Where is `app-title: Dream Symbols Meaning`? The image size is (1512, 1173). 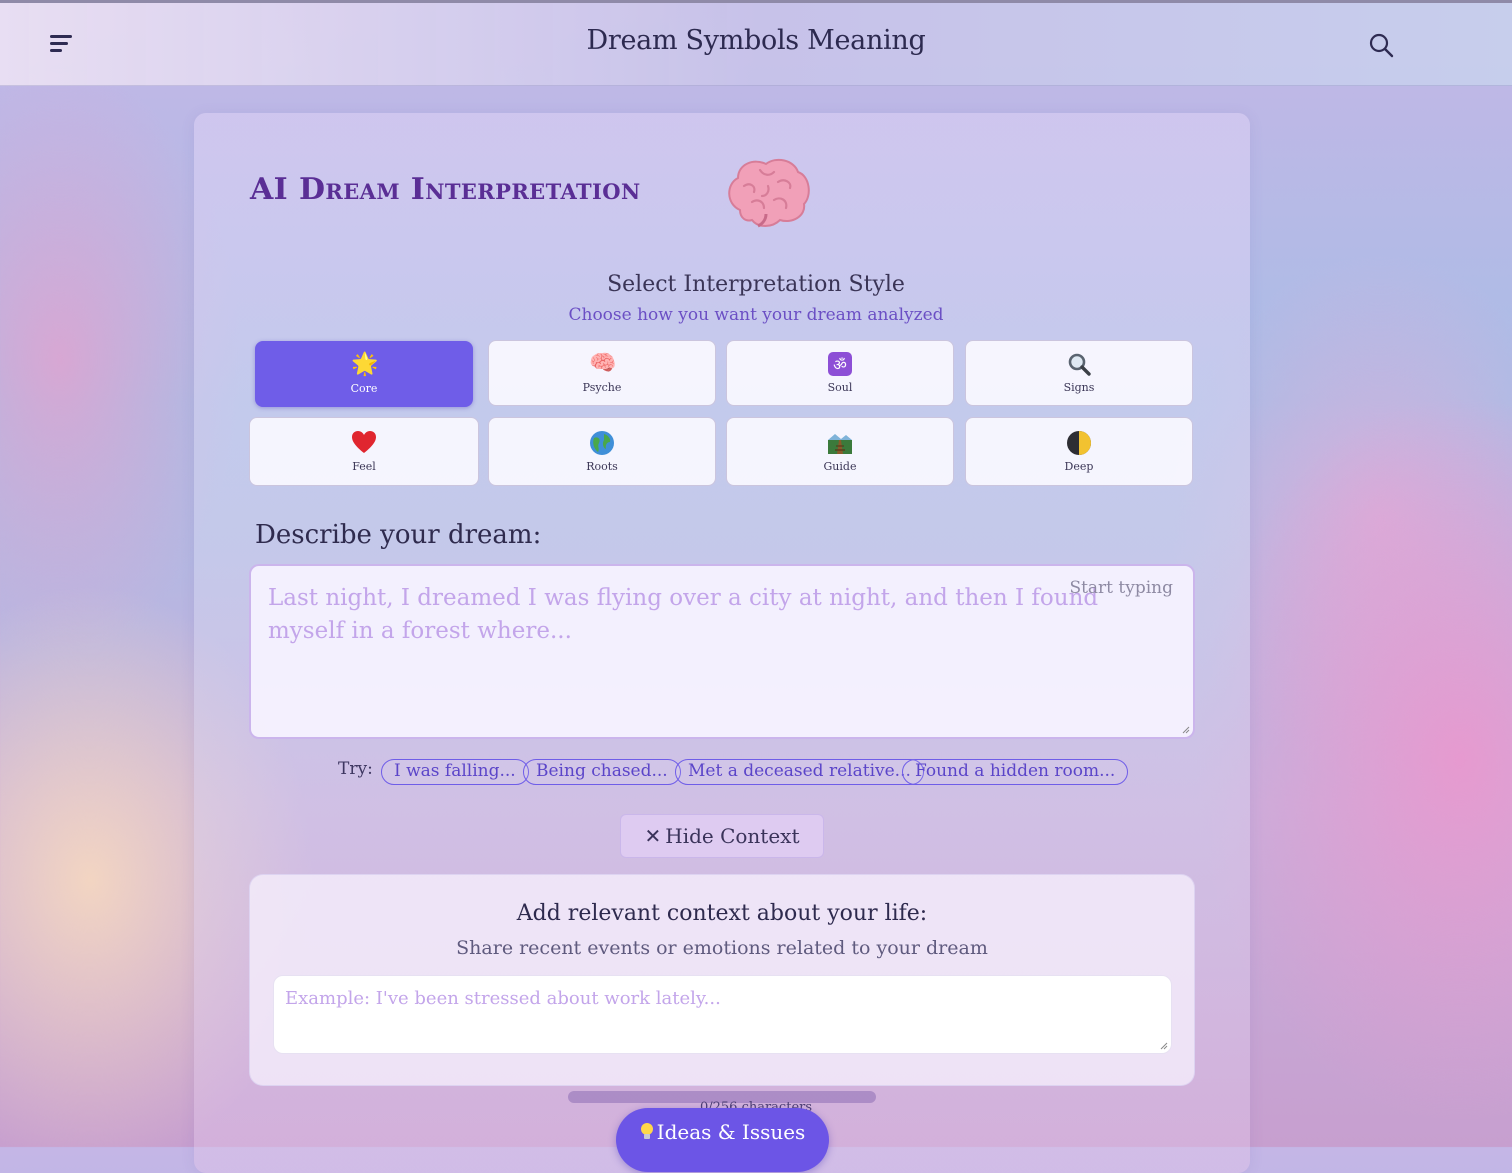
app-title: Dream Symbols Meaning is located at coordinates (756, 40).